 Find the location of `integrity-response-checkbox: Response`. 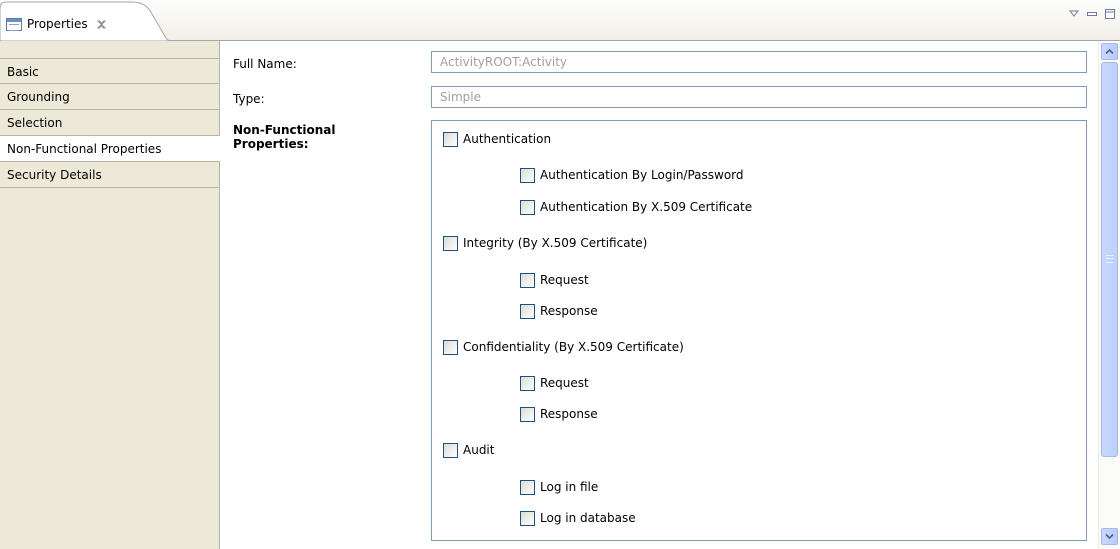

integrity-response-checkbox: Response is located at coordinates (559, 311).